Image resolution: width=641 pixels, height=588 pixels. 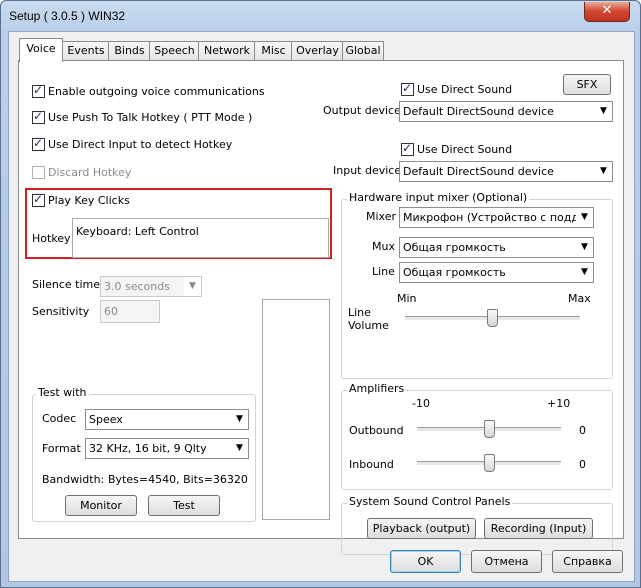 I want to click on sfx-button: SFX, so click(x=587, y=84).